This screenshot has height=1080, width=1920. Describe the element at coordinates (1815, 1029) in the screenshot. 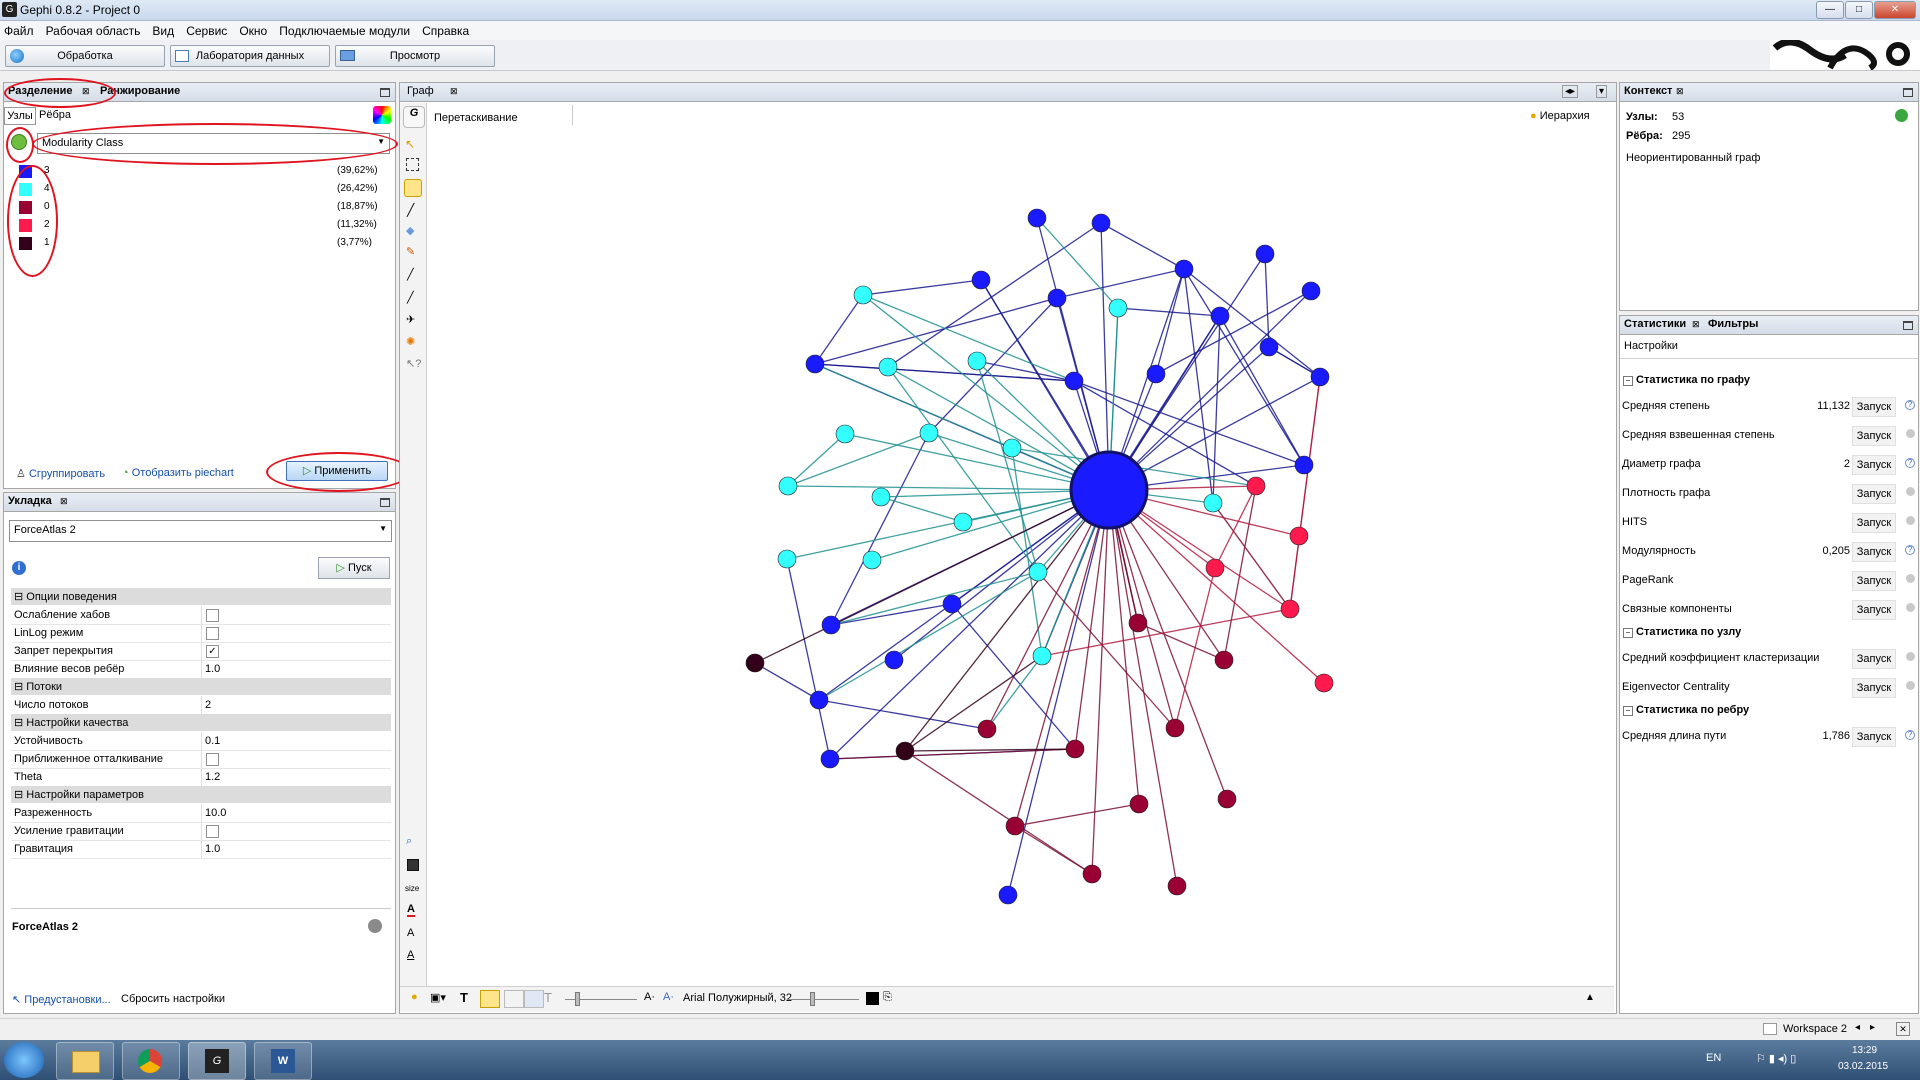

I see `workspace-label: Workspace 2` at that location.